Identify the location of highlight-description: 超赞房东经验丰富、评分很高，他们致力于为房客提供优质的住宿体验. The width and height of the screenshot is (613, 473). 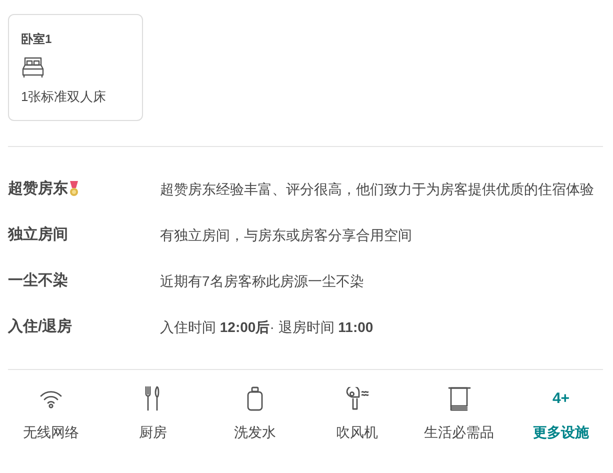
(377, 189).